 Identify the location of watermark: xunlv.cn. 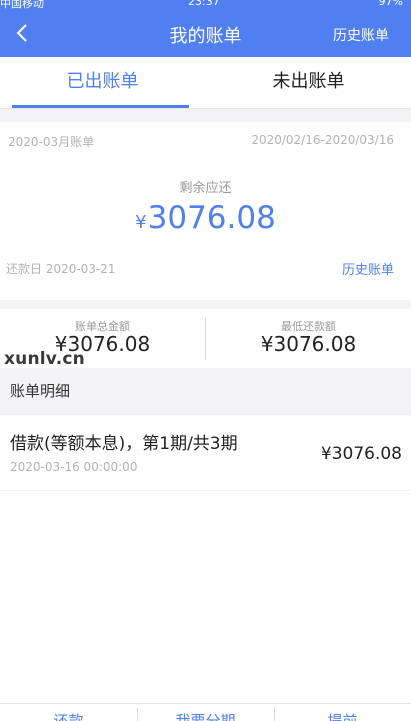
(44, 359).